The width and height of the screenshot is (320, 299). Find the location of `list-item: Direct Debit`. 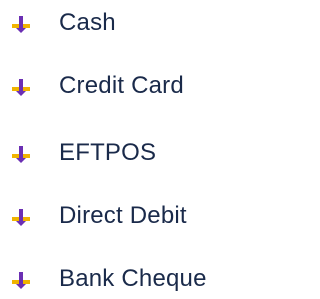

list-item: Direct Debit is located at coordinates (121, 216).